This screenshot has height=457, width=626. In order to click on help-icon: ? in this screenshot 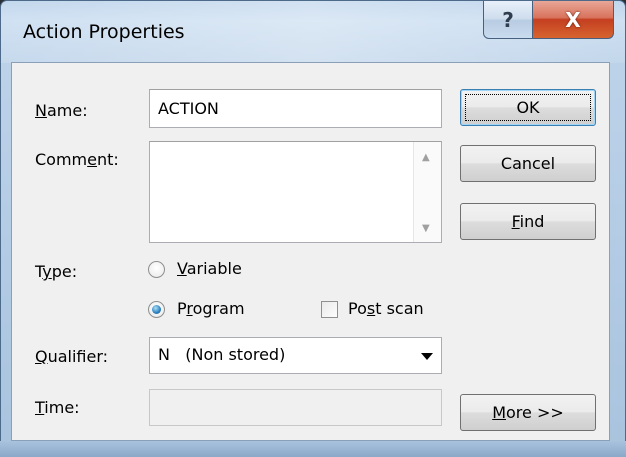, I will do `click(508, 19)`.